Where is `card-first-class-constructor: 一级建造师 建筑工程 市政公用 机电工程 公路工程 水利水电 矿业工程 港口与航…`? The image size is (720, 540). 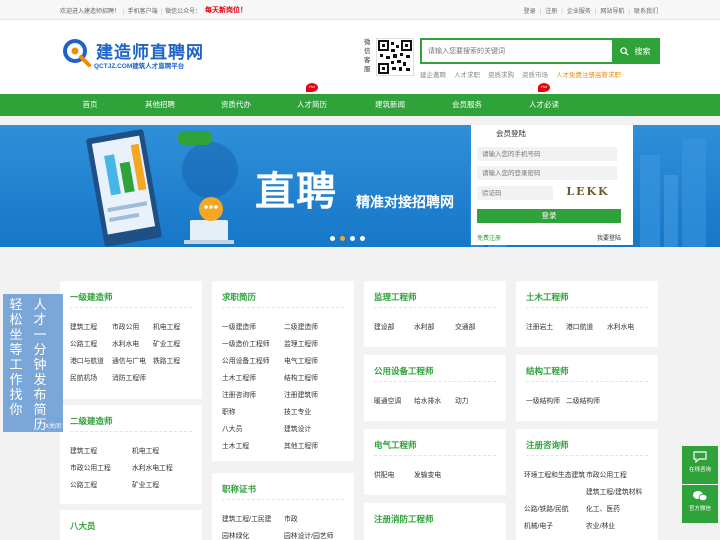
card-first-class-constructor: 一级建造师 建筑工程 市政公用 机电工程 公路工程 水利水电 矿业工程 港口与航… is located at coordinates (131, 340).